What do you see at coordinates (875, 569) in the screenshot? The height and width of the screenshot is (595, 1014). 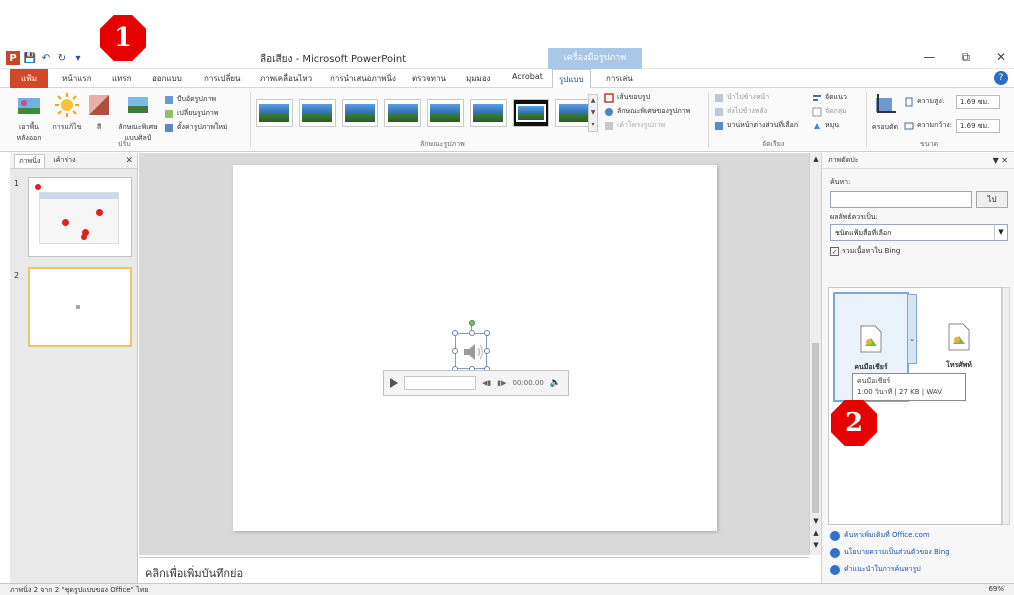 I see `search-tips-link: คำแนะนำในการค้นหารูป` at bounding box center [875, 569].